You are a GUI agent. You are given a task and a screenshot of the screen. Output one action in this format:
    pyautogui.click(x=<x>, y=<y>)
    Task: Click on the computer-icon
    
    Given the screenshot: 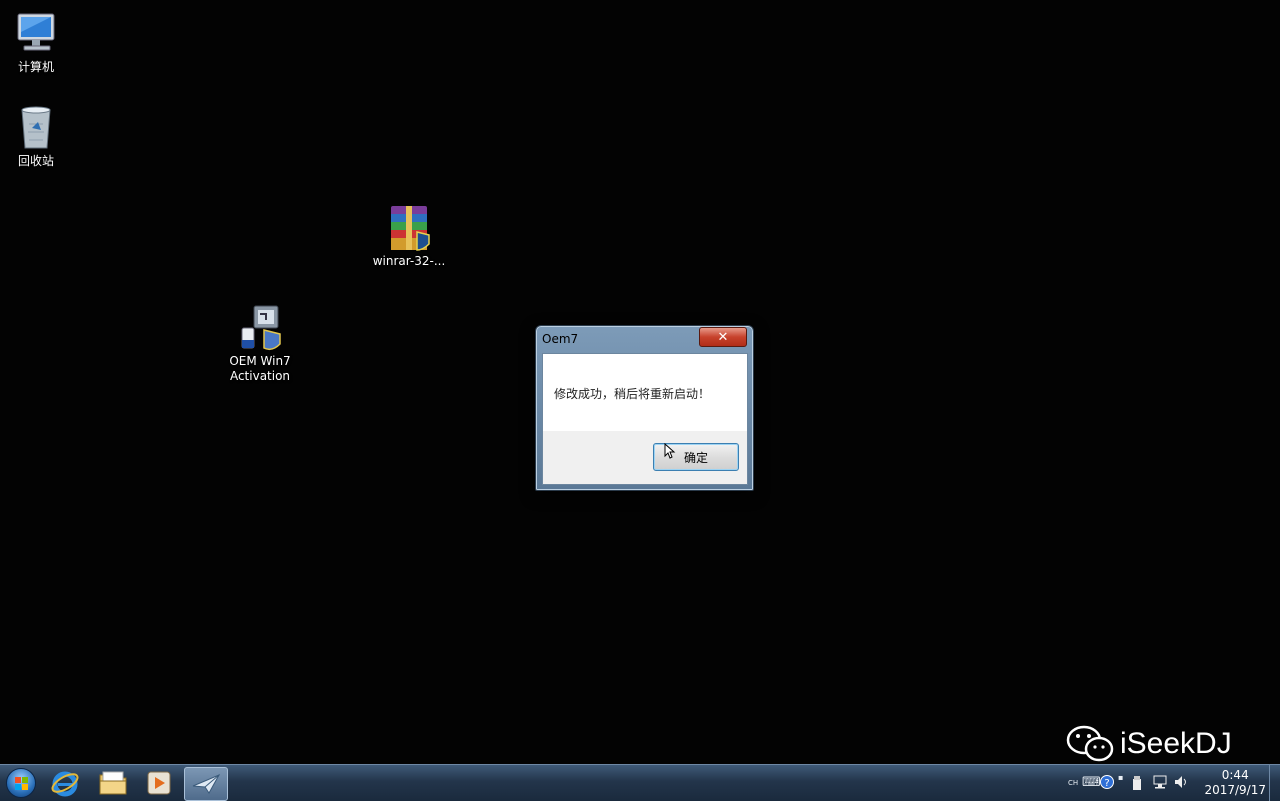 What is the action you would take?
    pyautogui.click(x=36, y=34)
    